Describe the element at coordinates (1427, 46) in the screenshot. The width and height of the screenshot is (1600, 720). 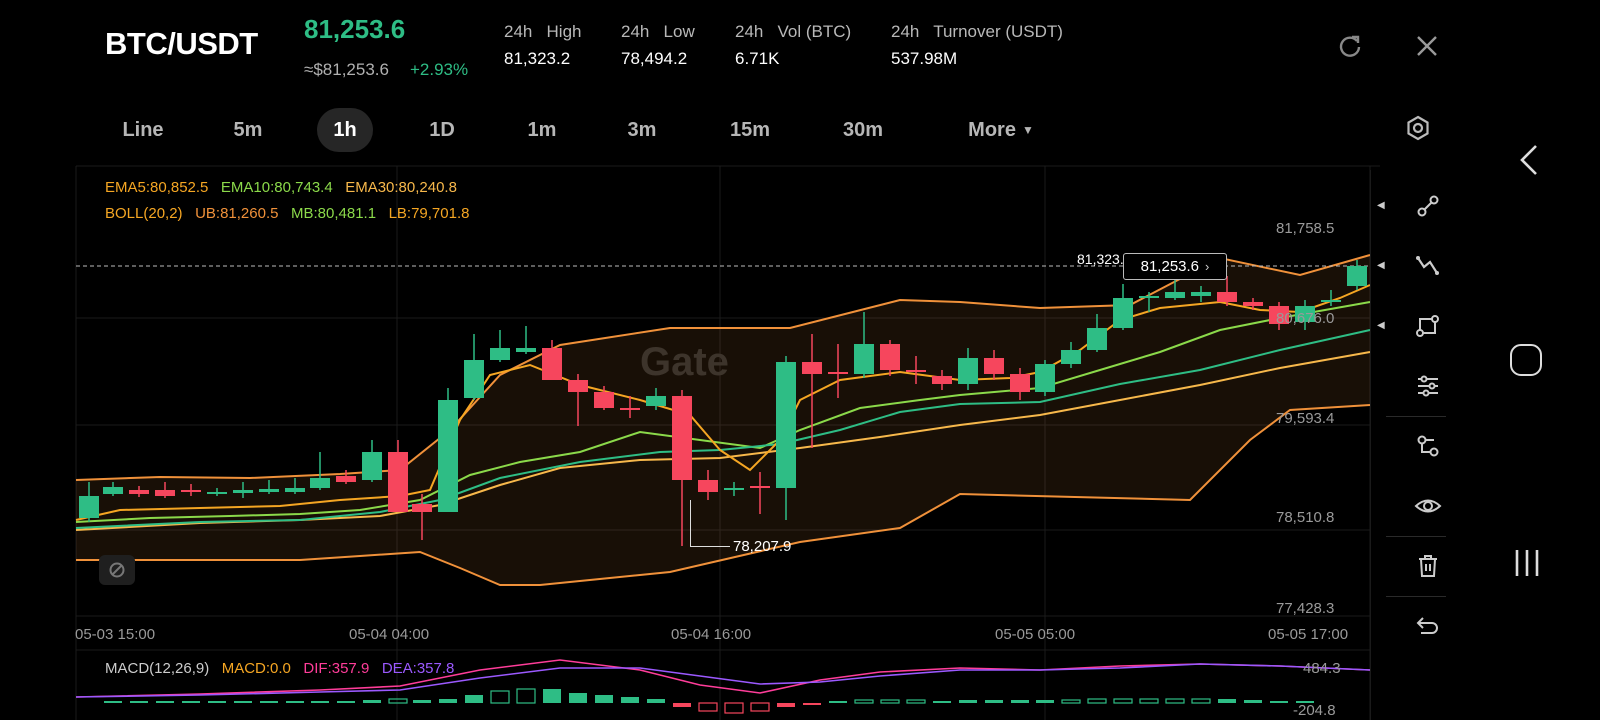
I see `close-icon` at that location.